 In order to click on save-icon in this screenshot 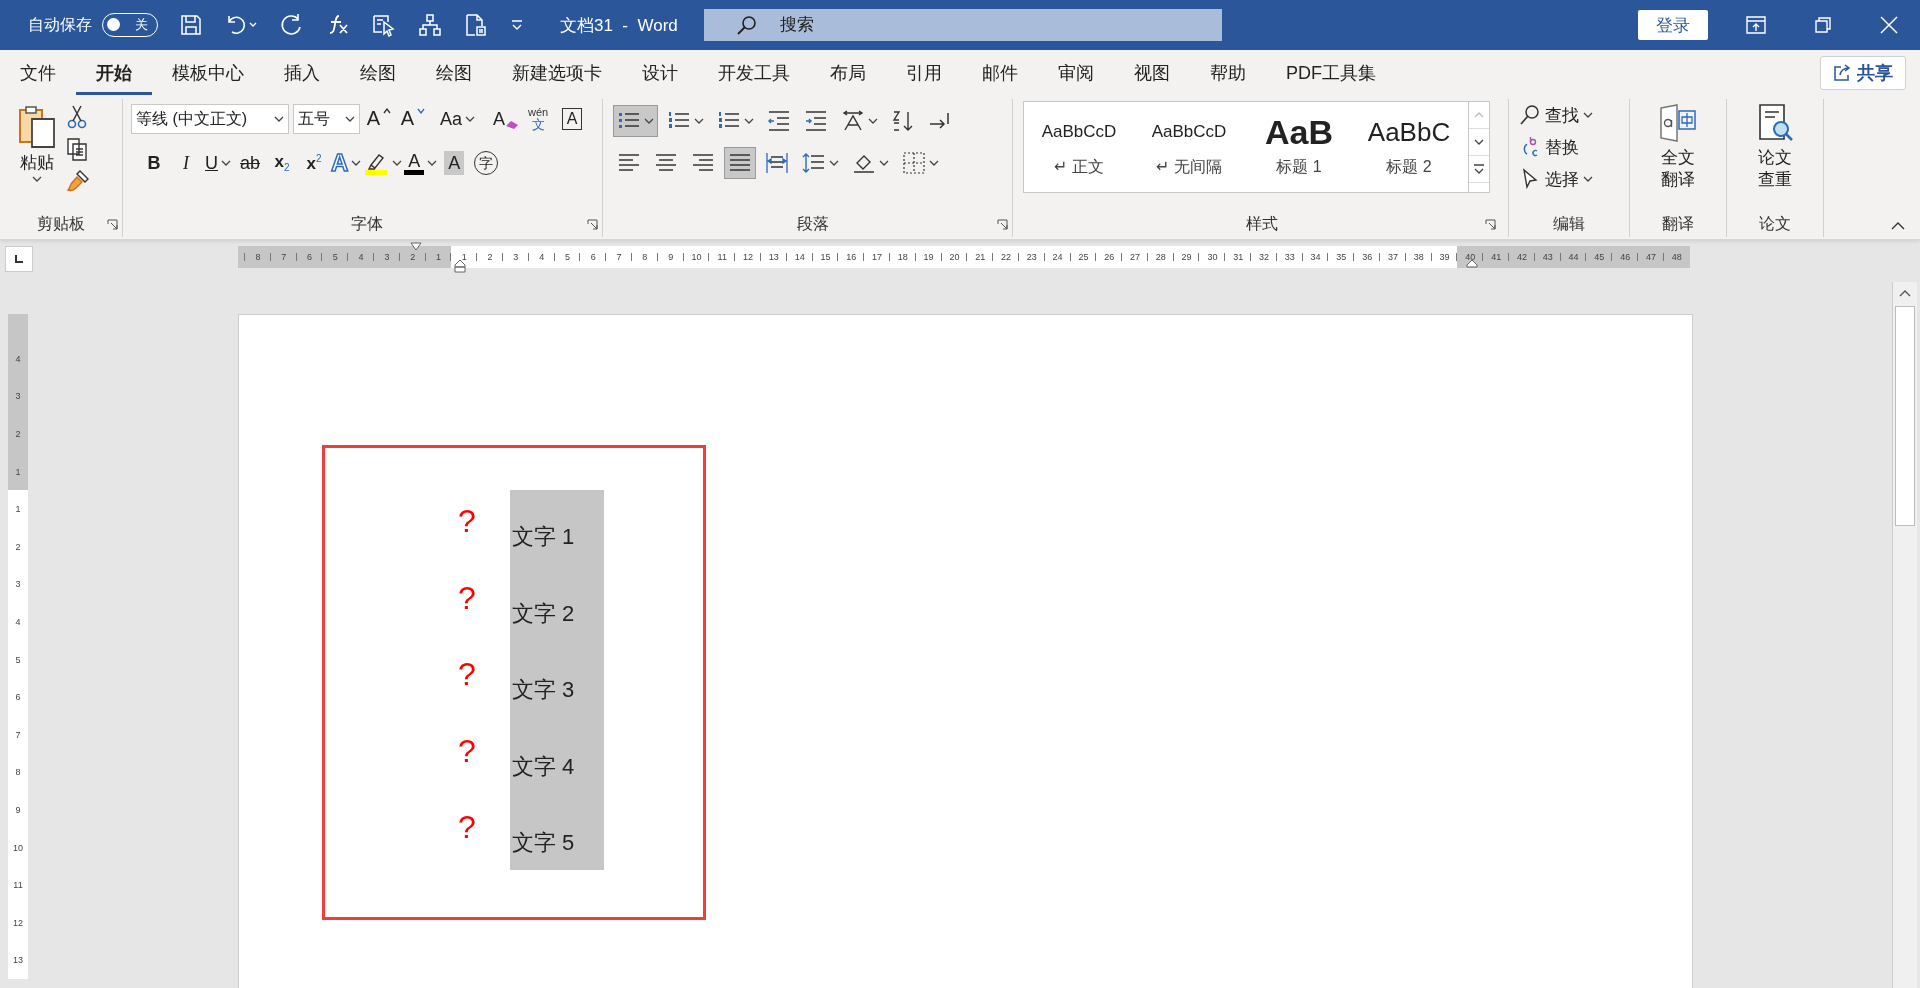, I will do `click(191, 25)`.